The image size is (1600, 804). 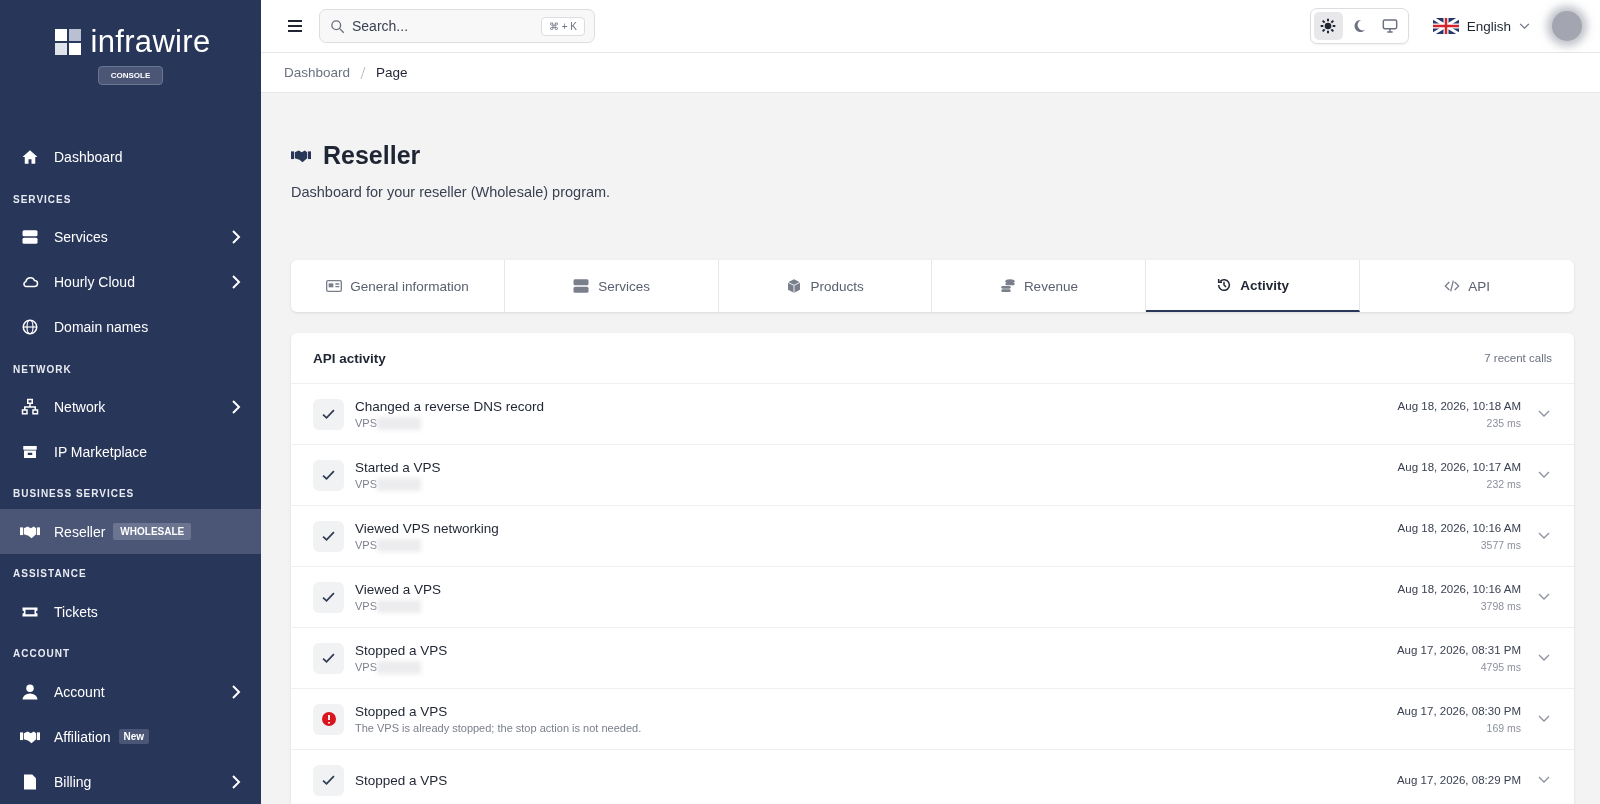 I want to click on section-heading: SERVICES, so click(x=42, y=199).